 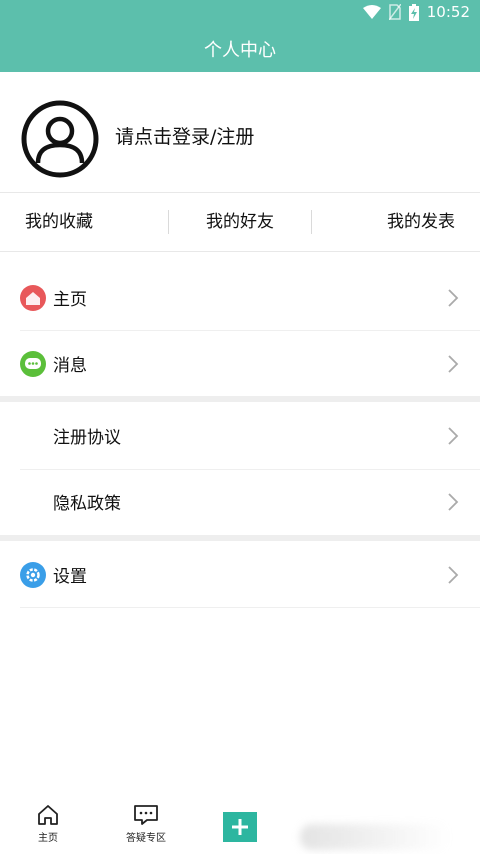 I want to click on my-friends-link: 我的好友, so click(x=240, y=222).